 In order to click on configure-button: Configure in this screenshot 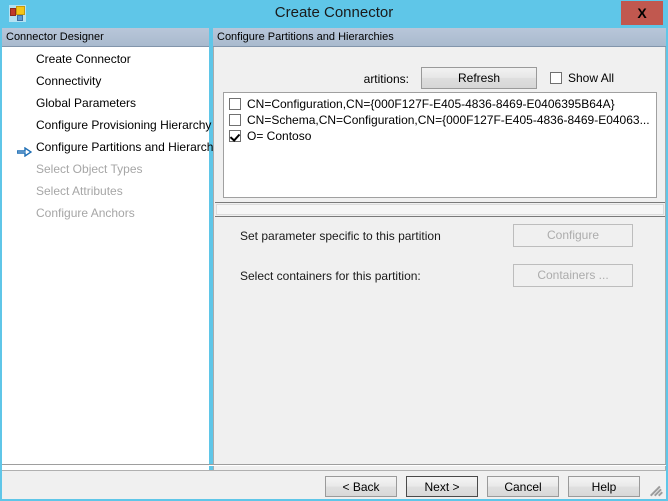, I will do `click(573, 235)`.